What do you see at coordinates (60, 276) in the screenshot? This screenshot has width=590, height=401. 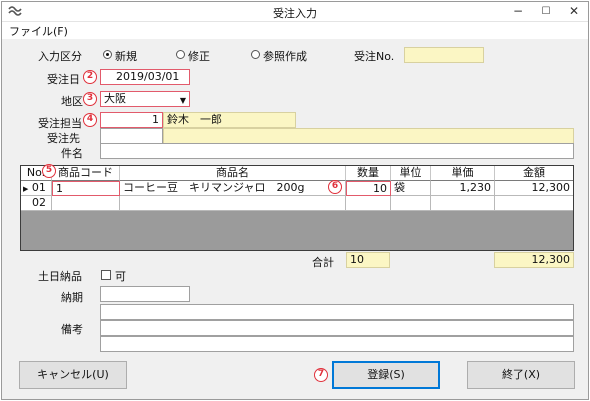 I see `weekend-label: 土日納品` at bounding box center [60, 276].